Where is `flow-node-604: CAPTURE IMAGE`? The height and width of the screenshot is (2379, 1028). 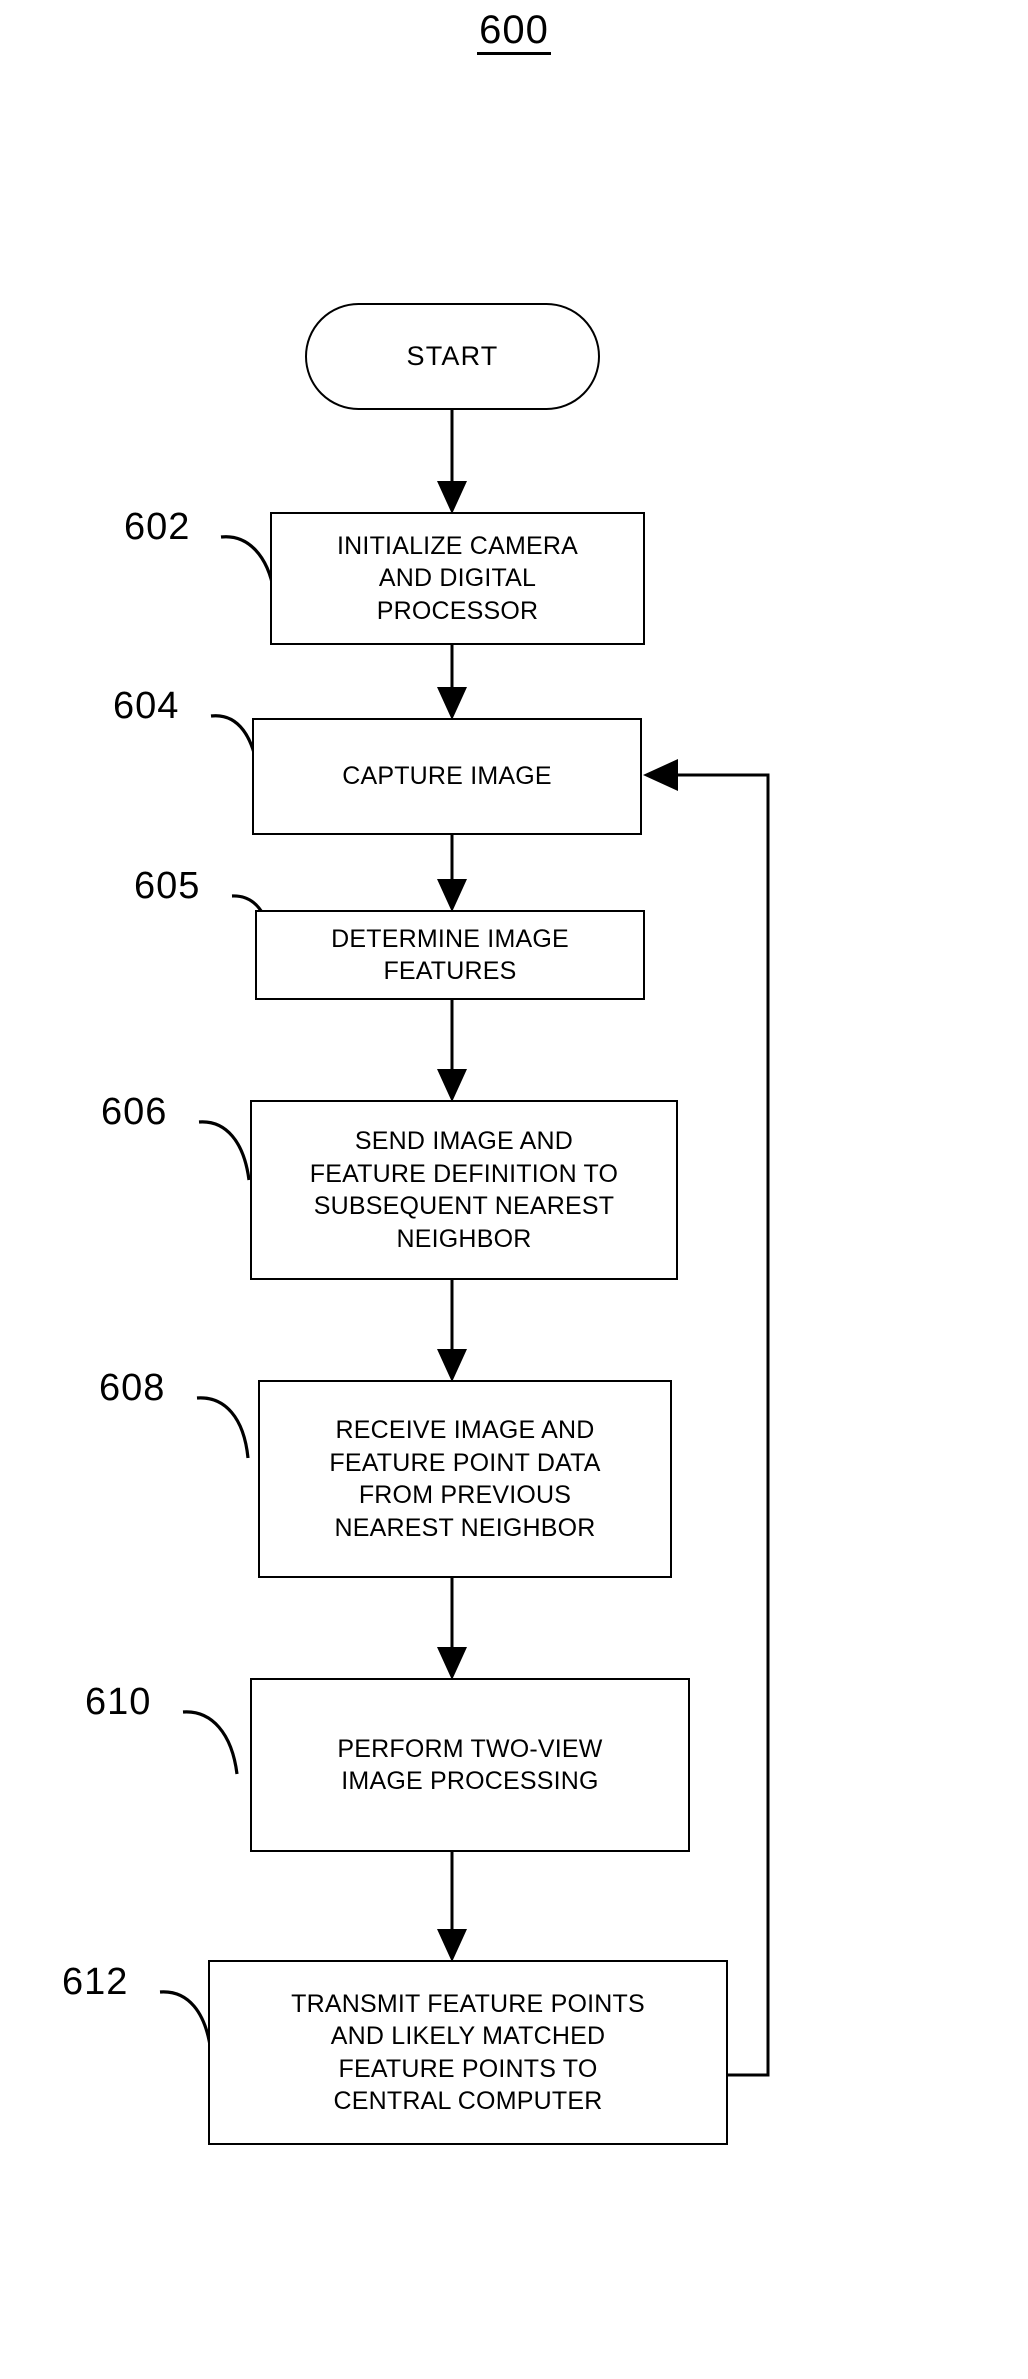 flow-node-604: CAPTURE IMAGE is located at coordinates (447, 776).